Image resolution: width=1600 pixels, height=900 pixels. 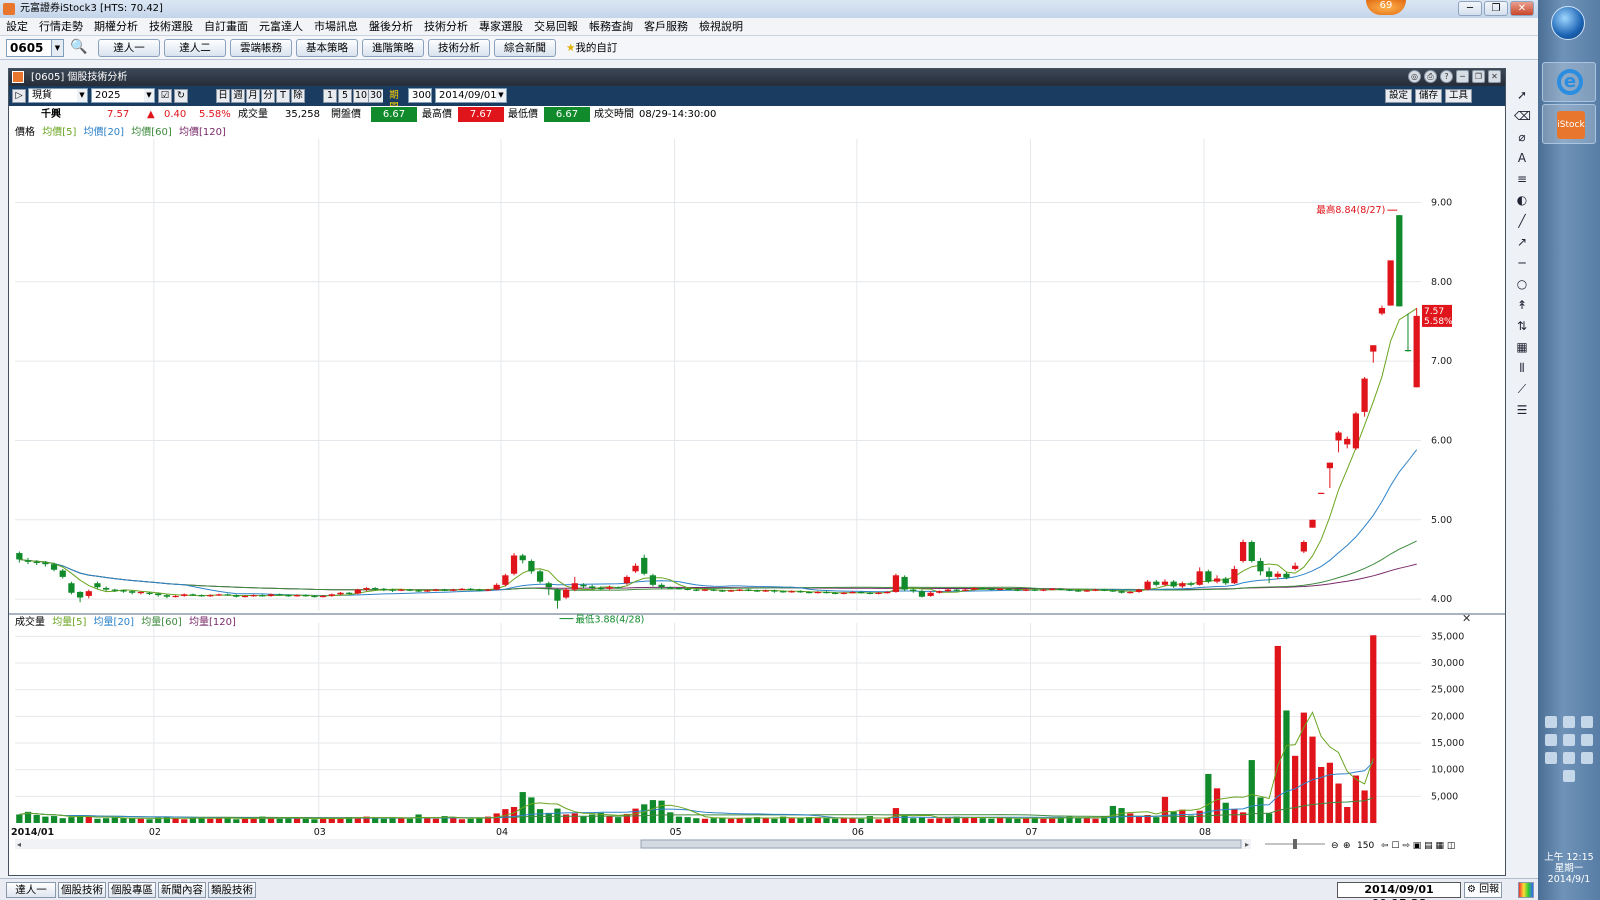 What do you see at coordinates (31, 890) in the screenshot?
I see `bottom-tab: 達人一` at bounding box center [31, 890].